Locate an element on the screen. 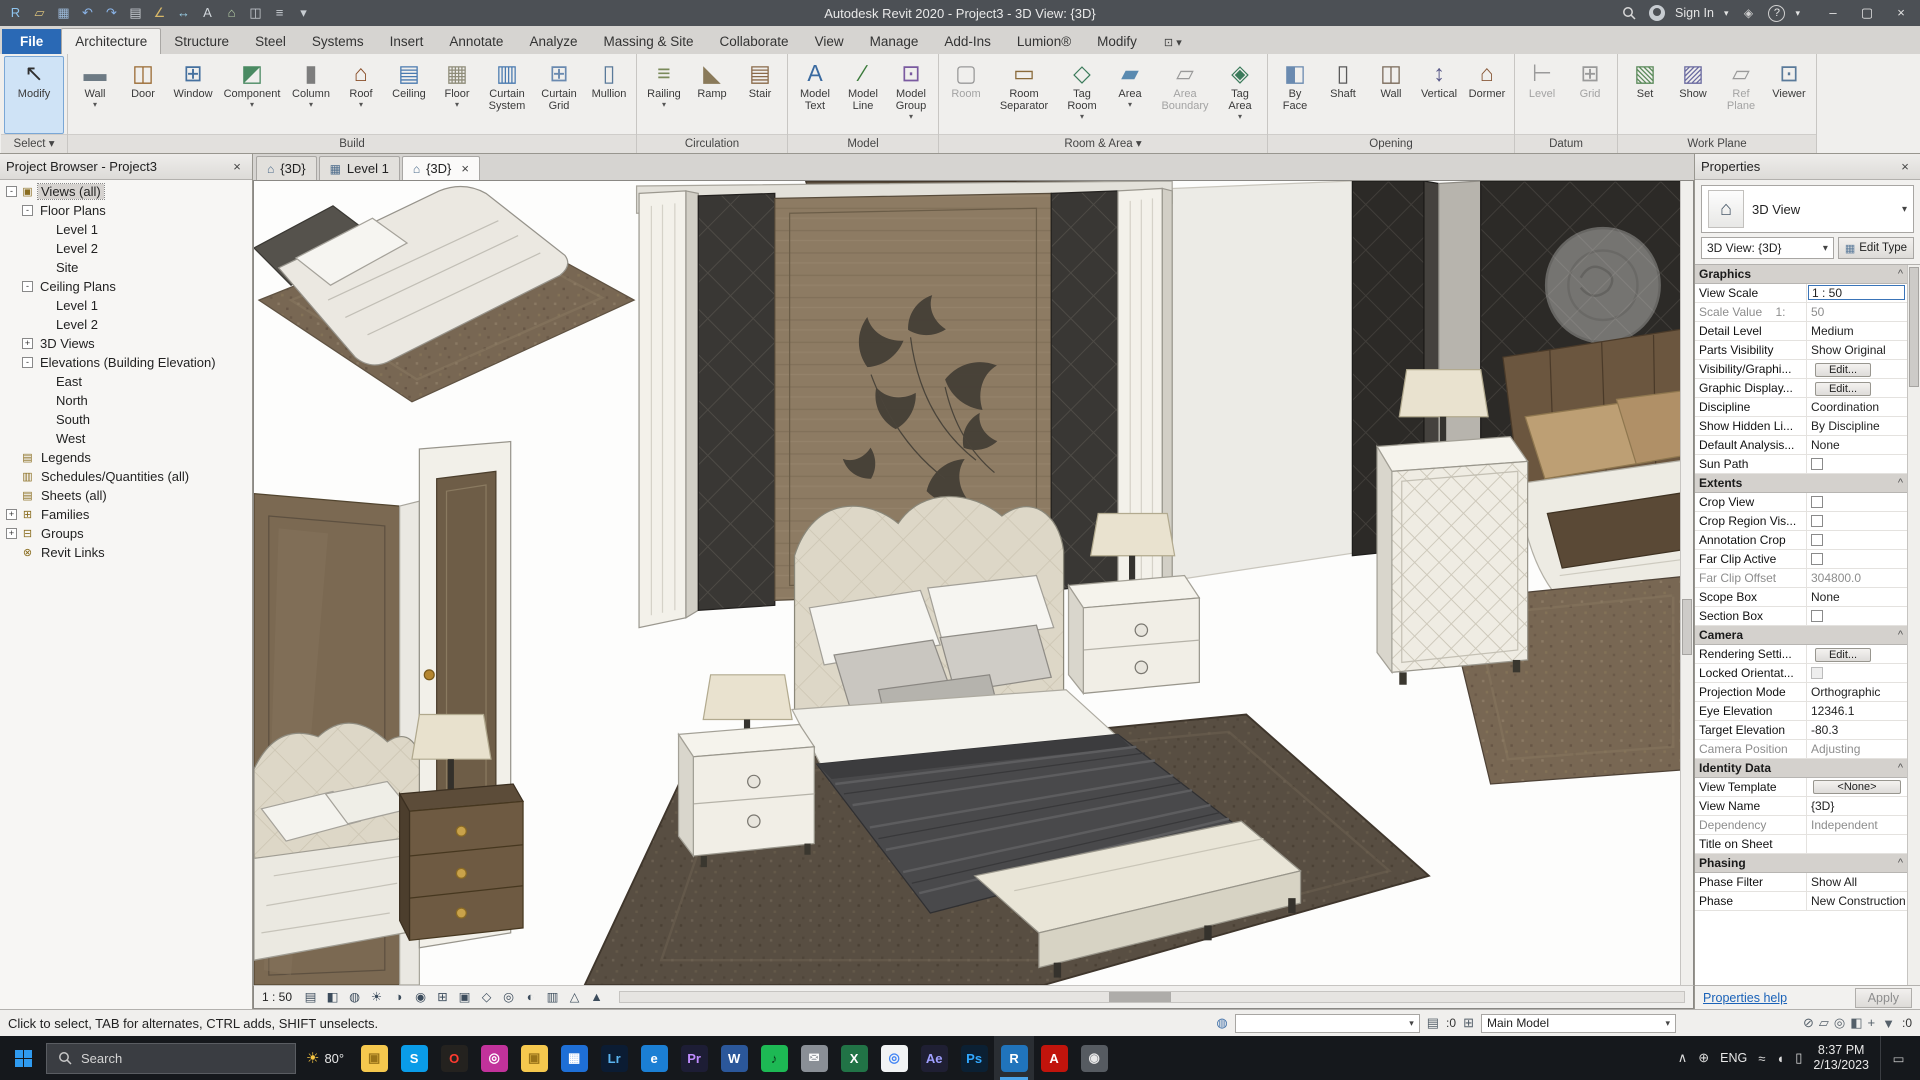 This screenshot has width=1920, height=1080. onedrive-icon: ⊕ is located at coordinates (1703, 1058).